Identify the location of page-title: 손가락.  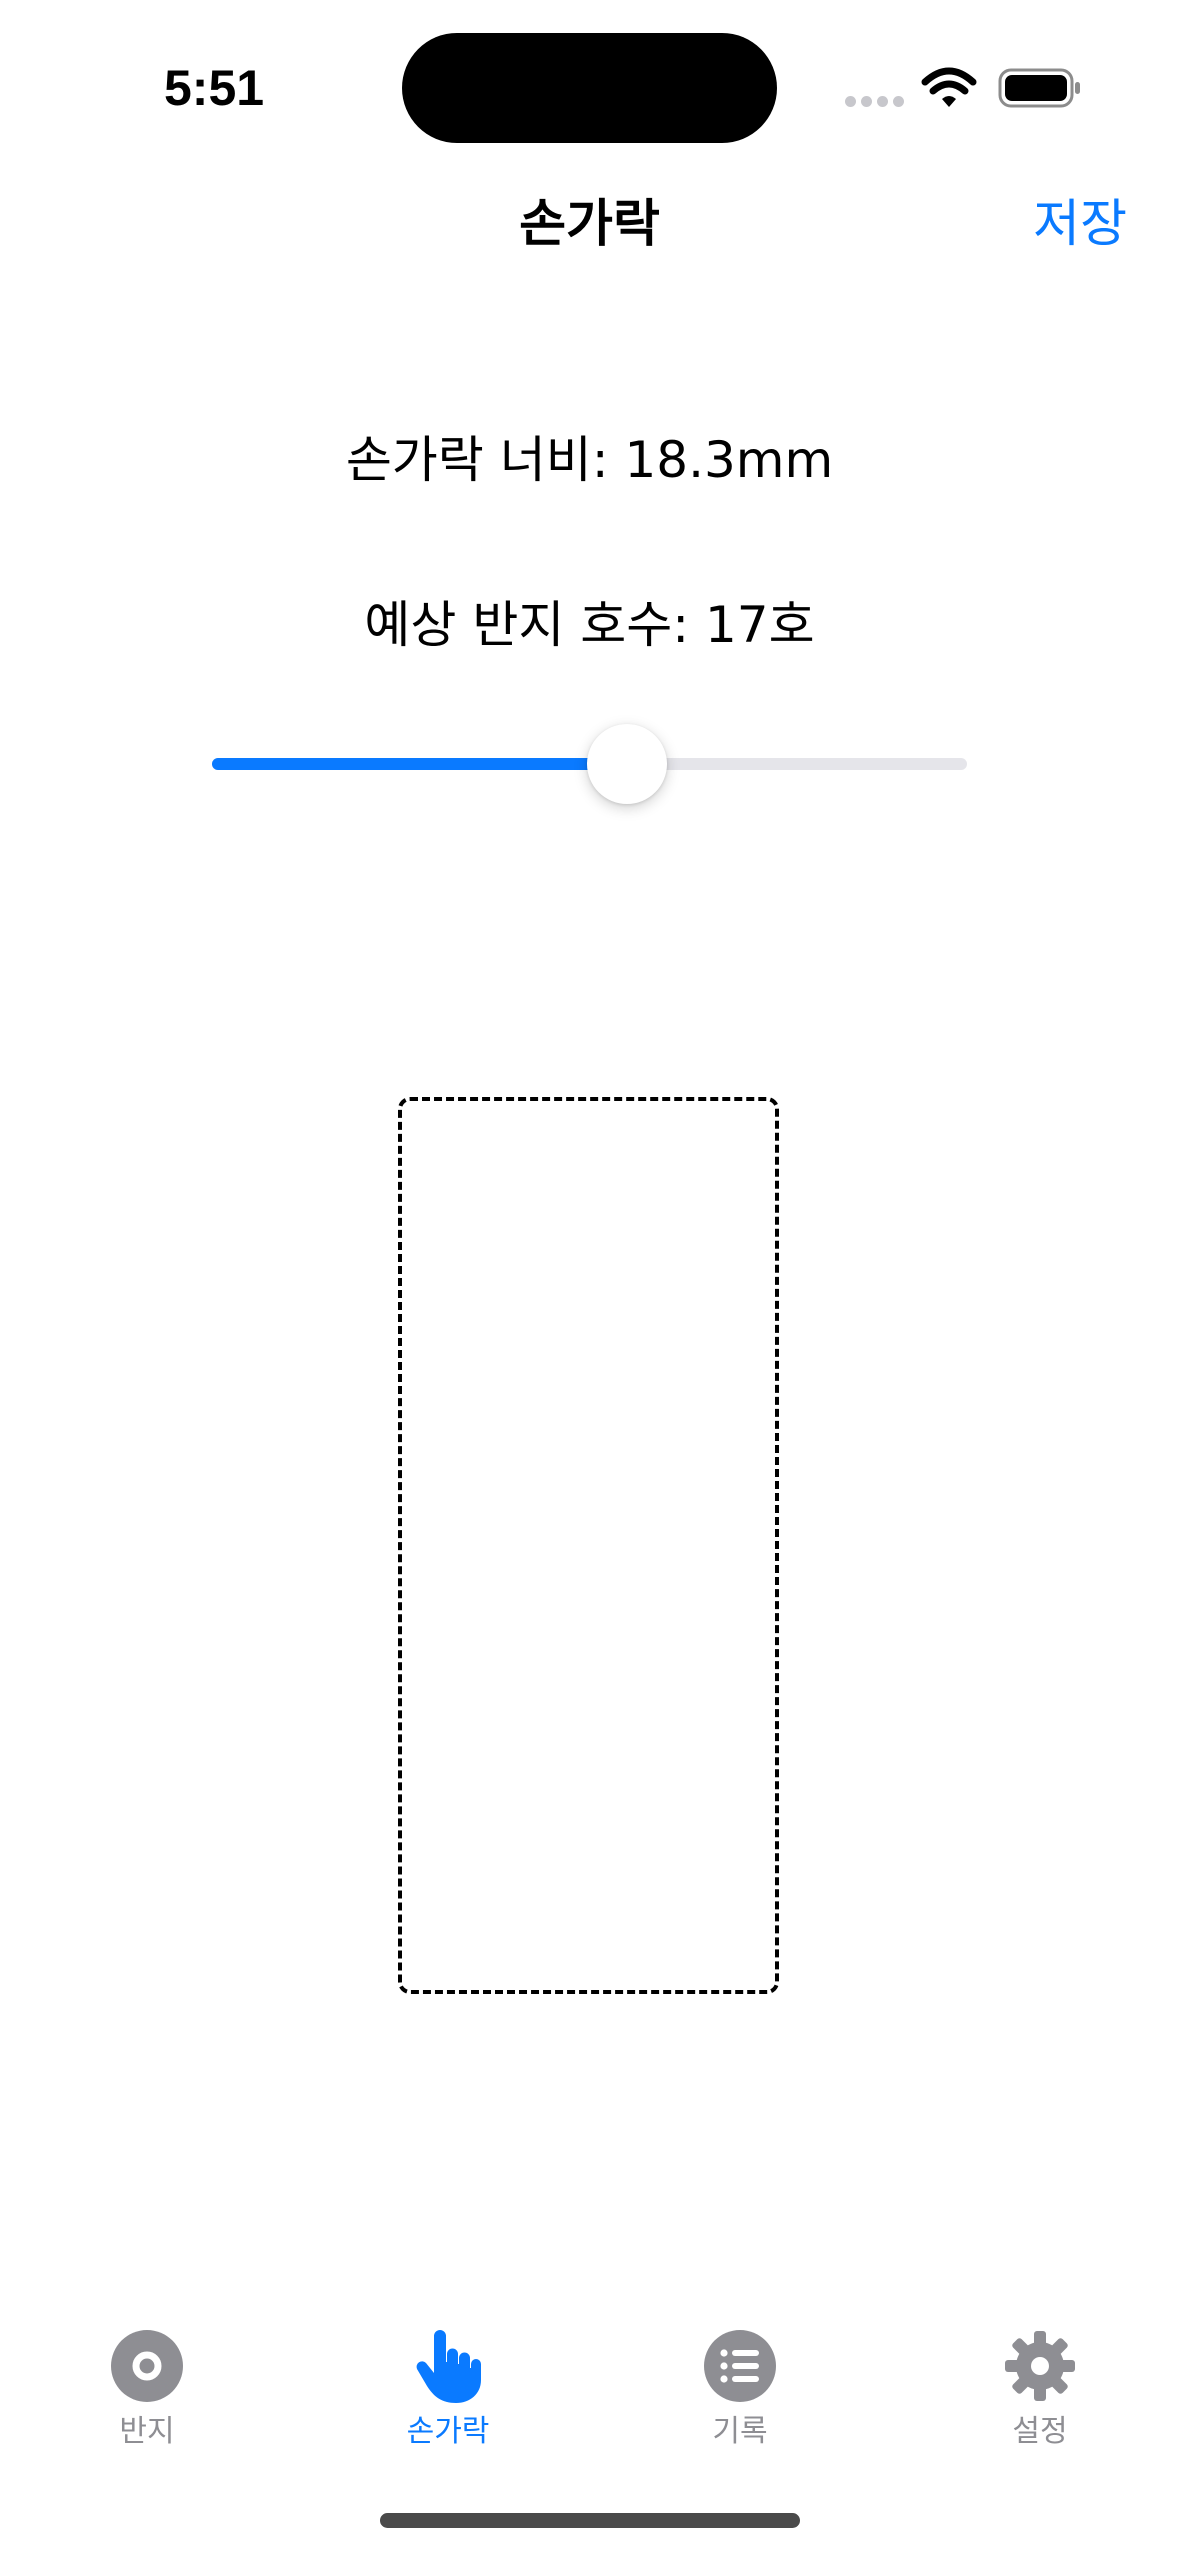
(589, 224).